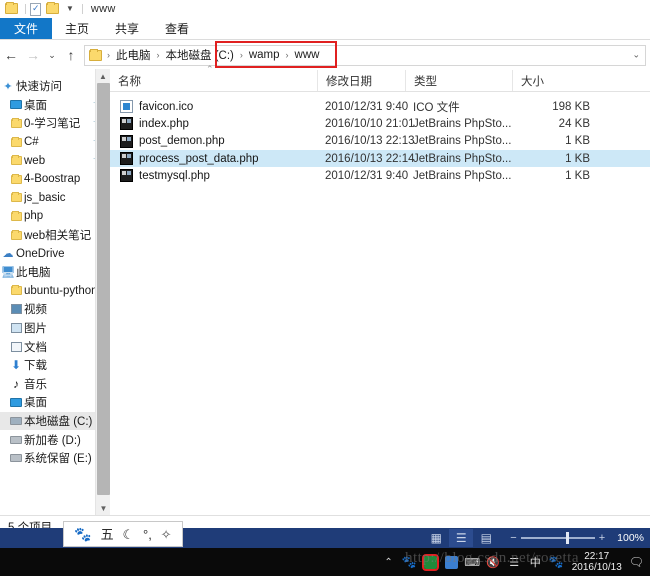  Describe the element at coordinates (71, 55) in the screenshot. I see `up-arrow-icon: ↑` at that location.